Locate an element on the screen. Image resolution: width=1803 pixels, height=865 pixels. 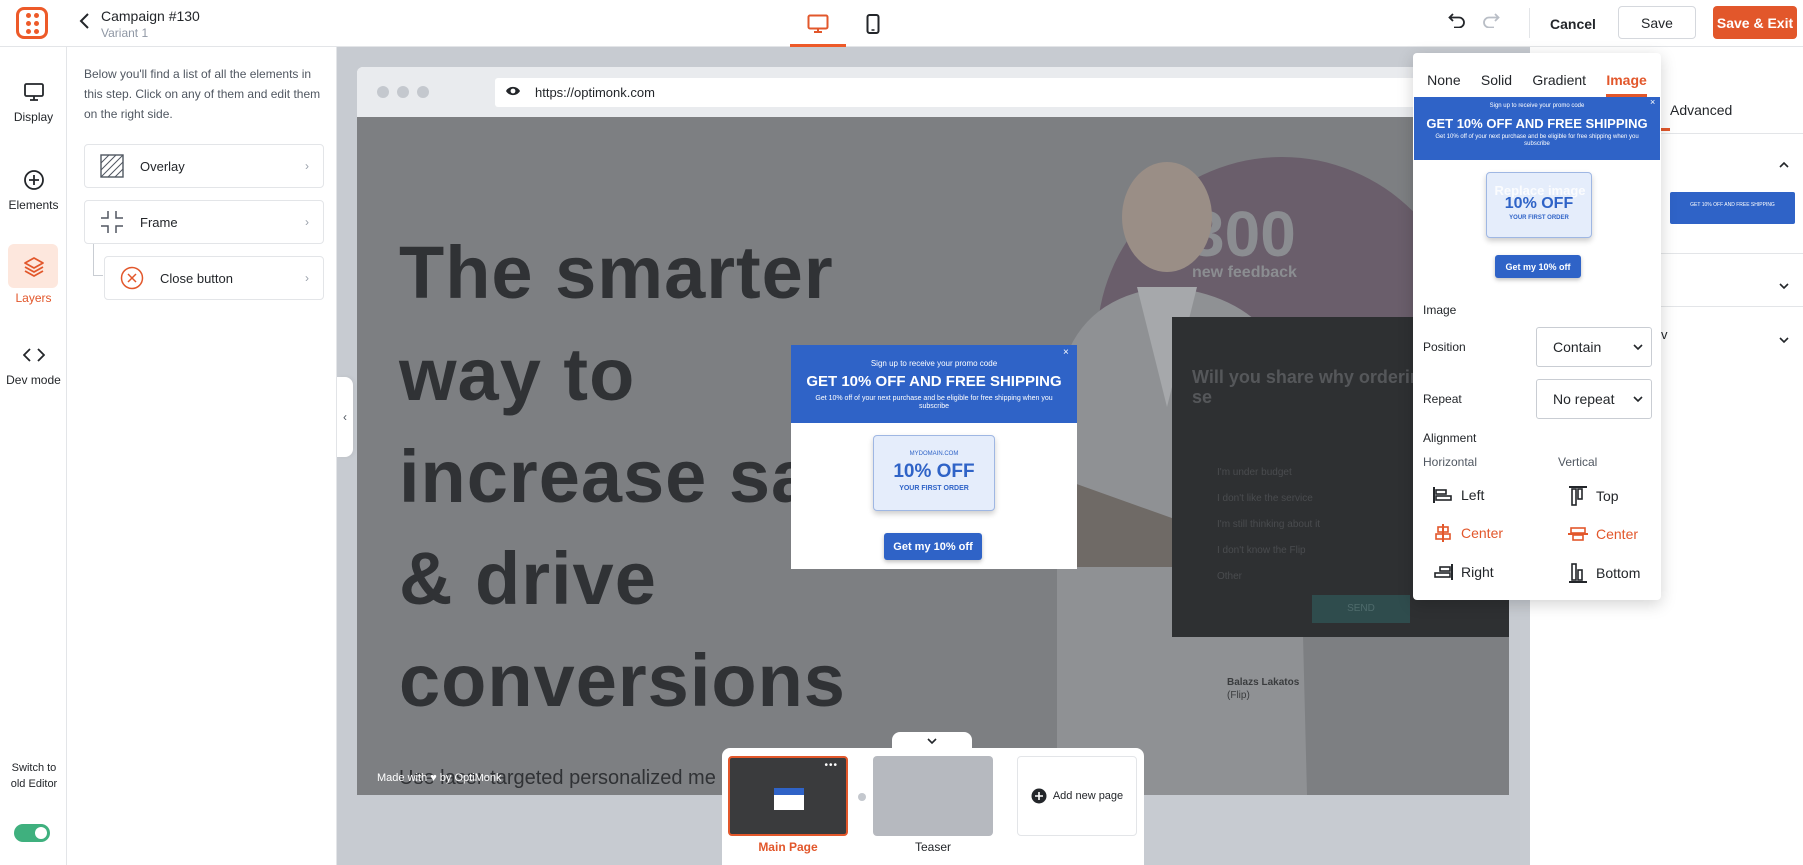
preview-coupon: Replace image 10% OFF YOUR FIRST ORDER is located at coordinates (1539, 205).